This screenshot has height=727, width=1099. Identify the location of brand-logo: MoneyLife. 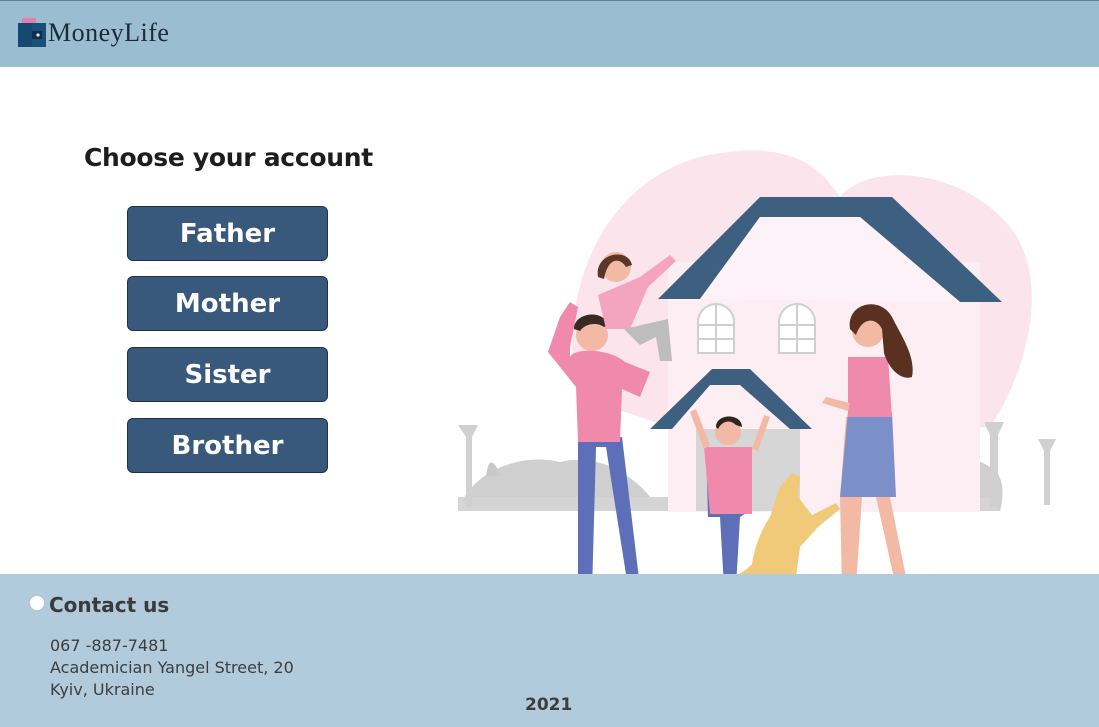
(93, 33).